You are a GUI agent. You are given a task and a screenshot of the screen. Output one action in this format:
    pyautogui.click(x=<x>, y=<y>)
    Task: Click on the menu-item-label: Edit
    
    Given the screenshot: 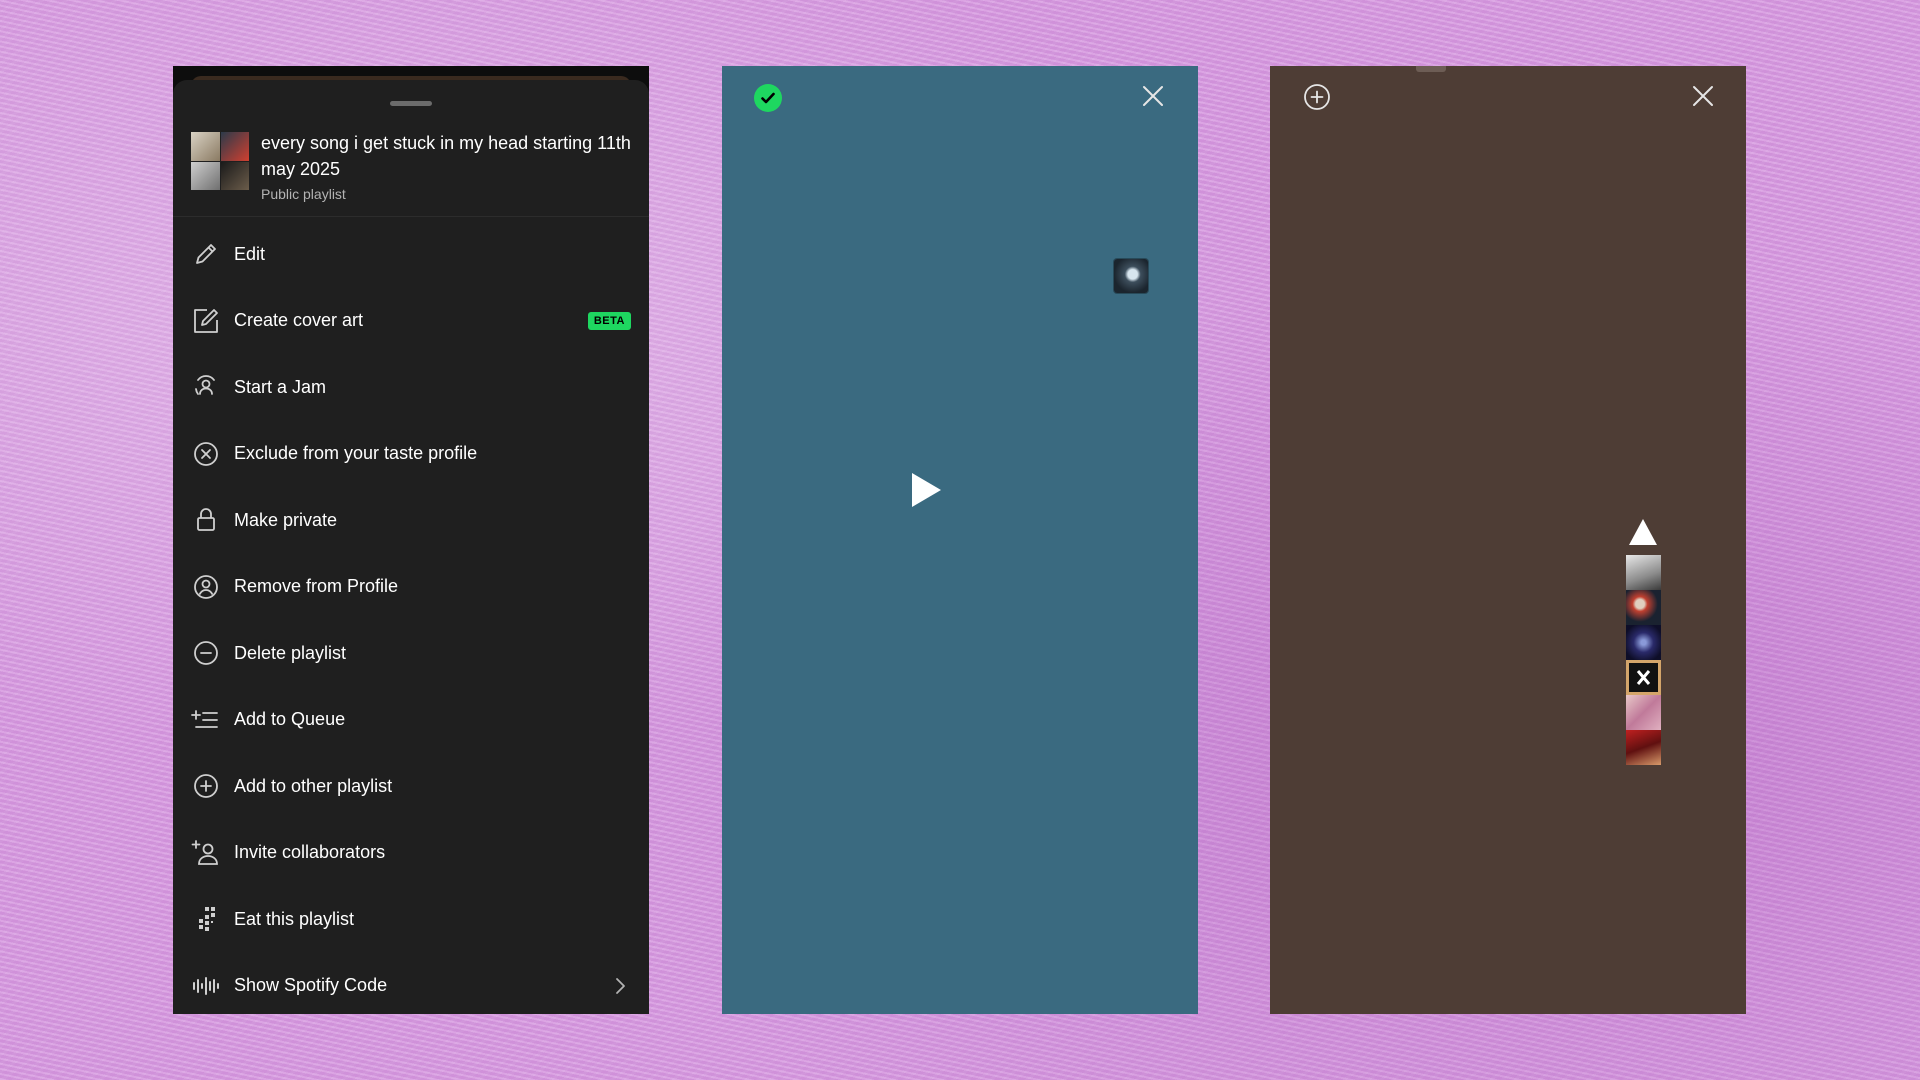 What is the action you would take?
    pyautogui.click(x=250, y=253)
    